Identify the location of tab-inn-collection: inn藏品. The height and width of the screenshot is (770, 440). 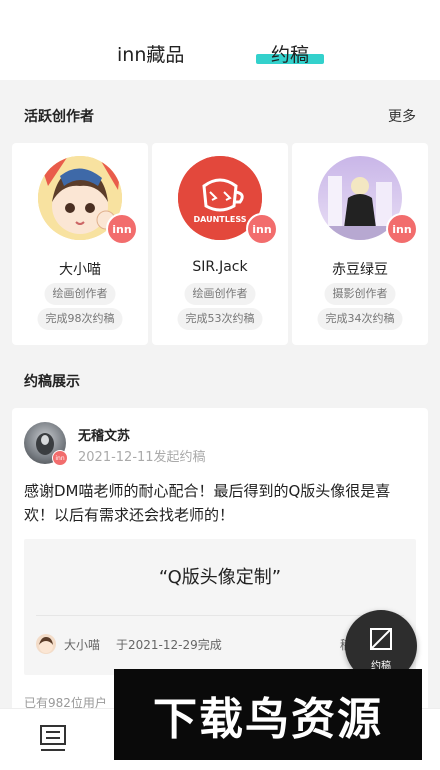
(150, 53).